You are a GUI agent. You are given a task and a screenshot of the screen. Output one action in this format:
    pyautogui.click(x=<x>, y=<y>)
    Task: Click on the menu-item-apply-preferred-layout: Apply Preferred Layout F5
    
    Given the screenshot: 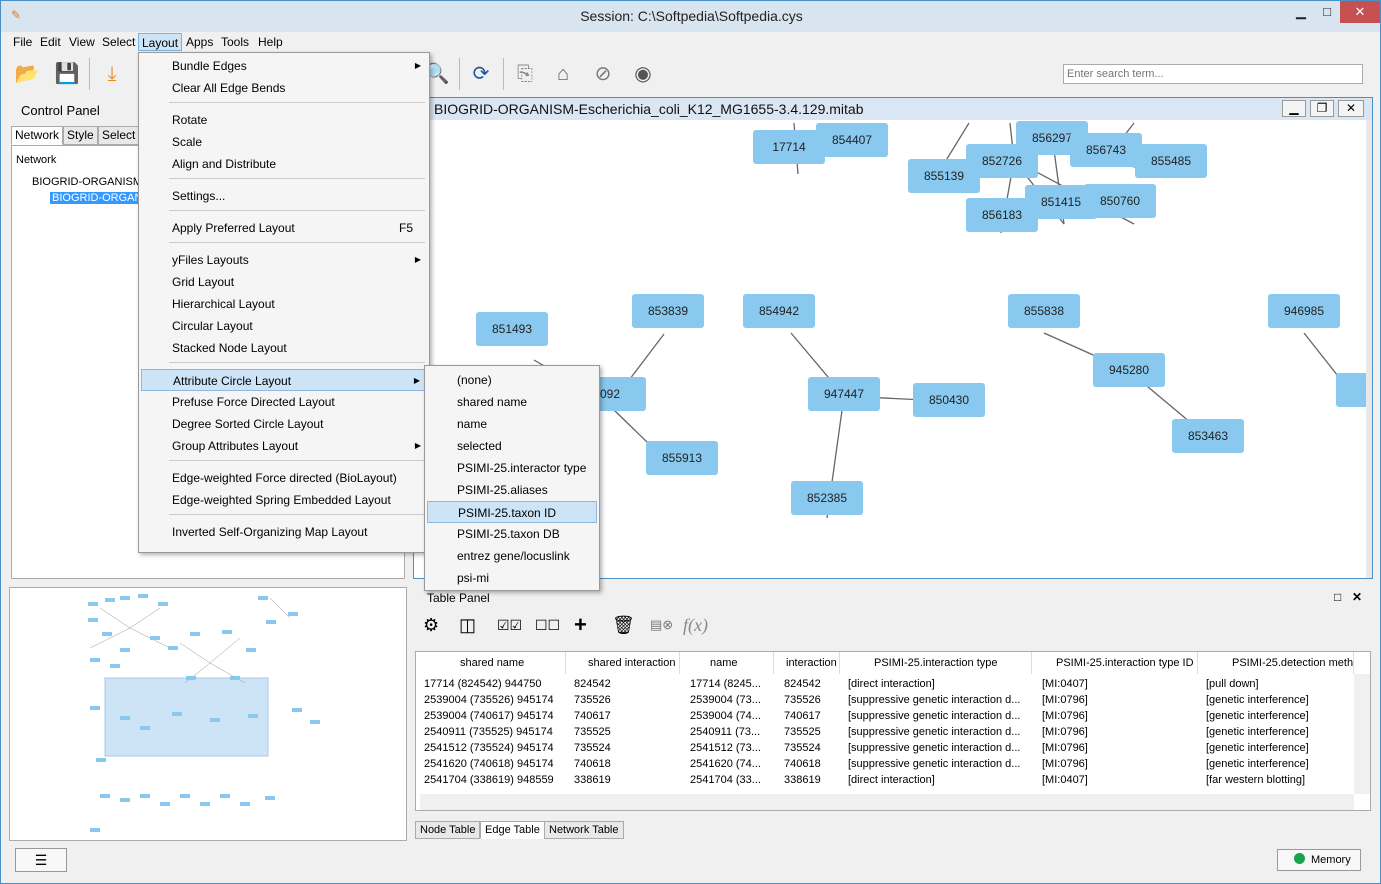 What is the action you would take?
    pyautogui.click(x=284, y=228)
    